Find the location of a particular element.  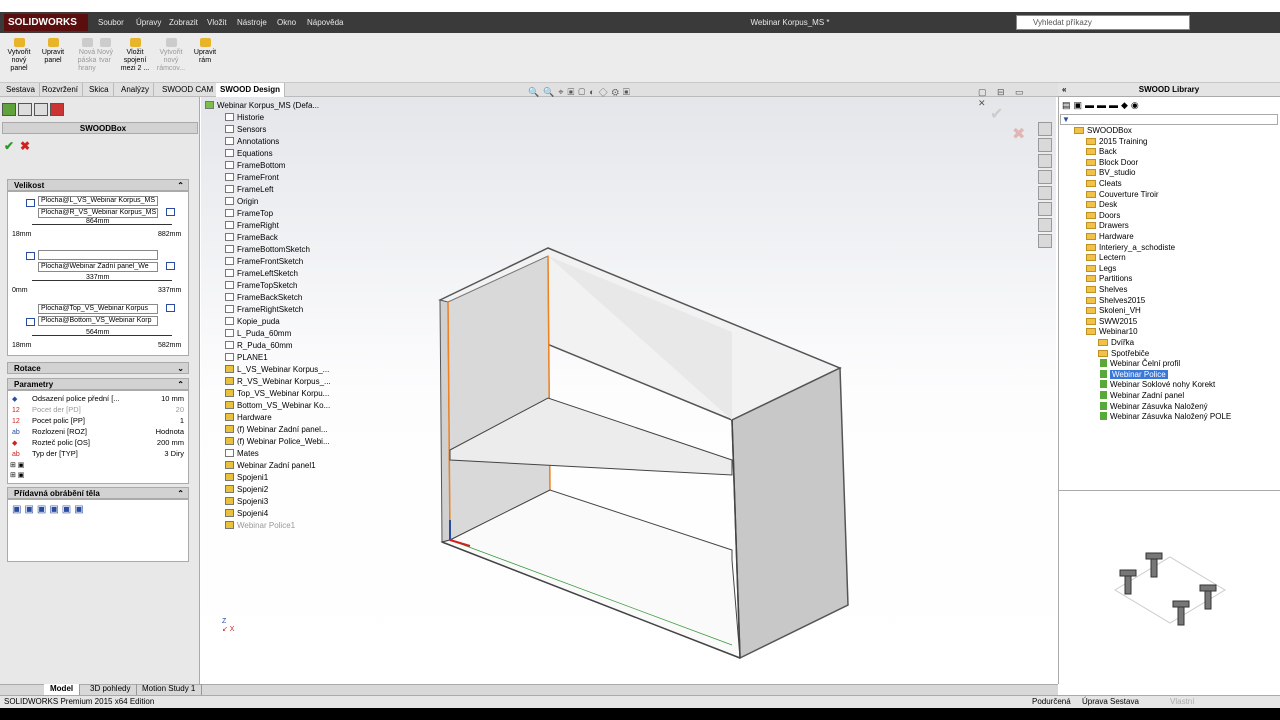

tree-item: Webinar Zadní panel1 is located at coordinates (270, 466).